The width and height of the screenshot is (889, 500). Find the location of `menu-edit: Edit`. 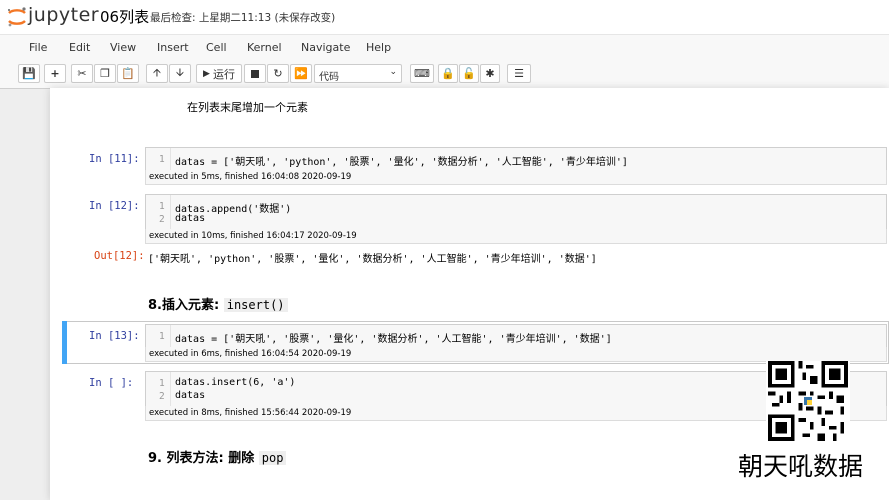

menu-edit: Edit is located at coordinates (79, 47).